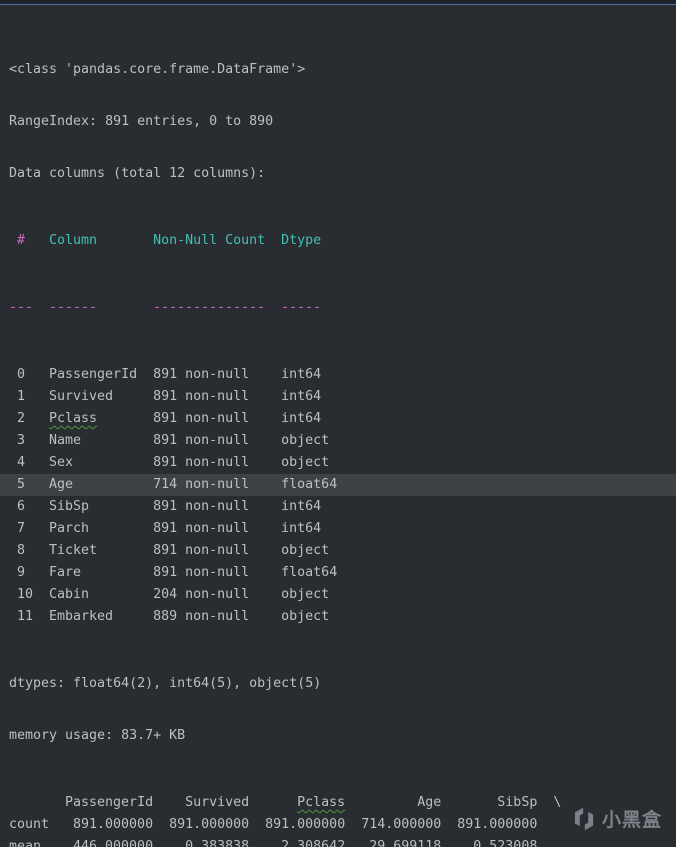  I want to click on column-name-cell: Sex, so click(101, 463).